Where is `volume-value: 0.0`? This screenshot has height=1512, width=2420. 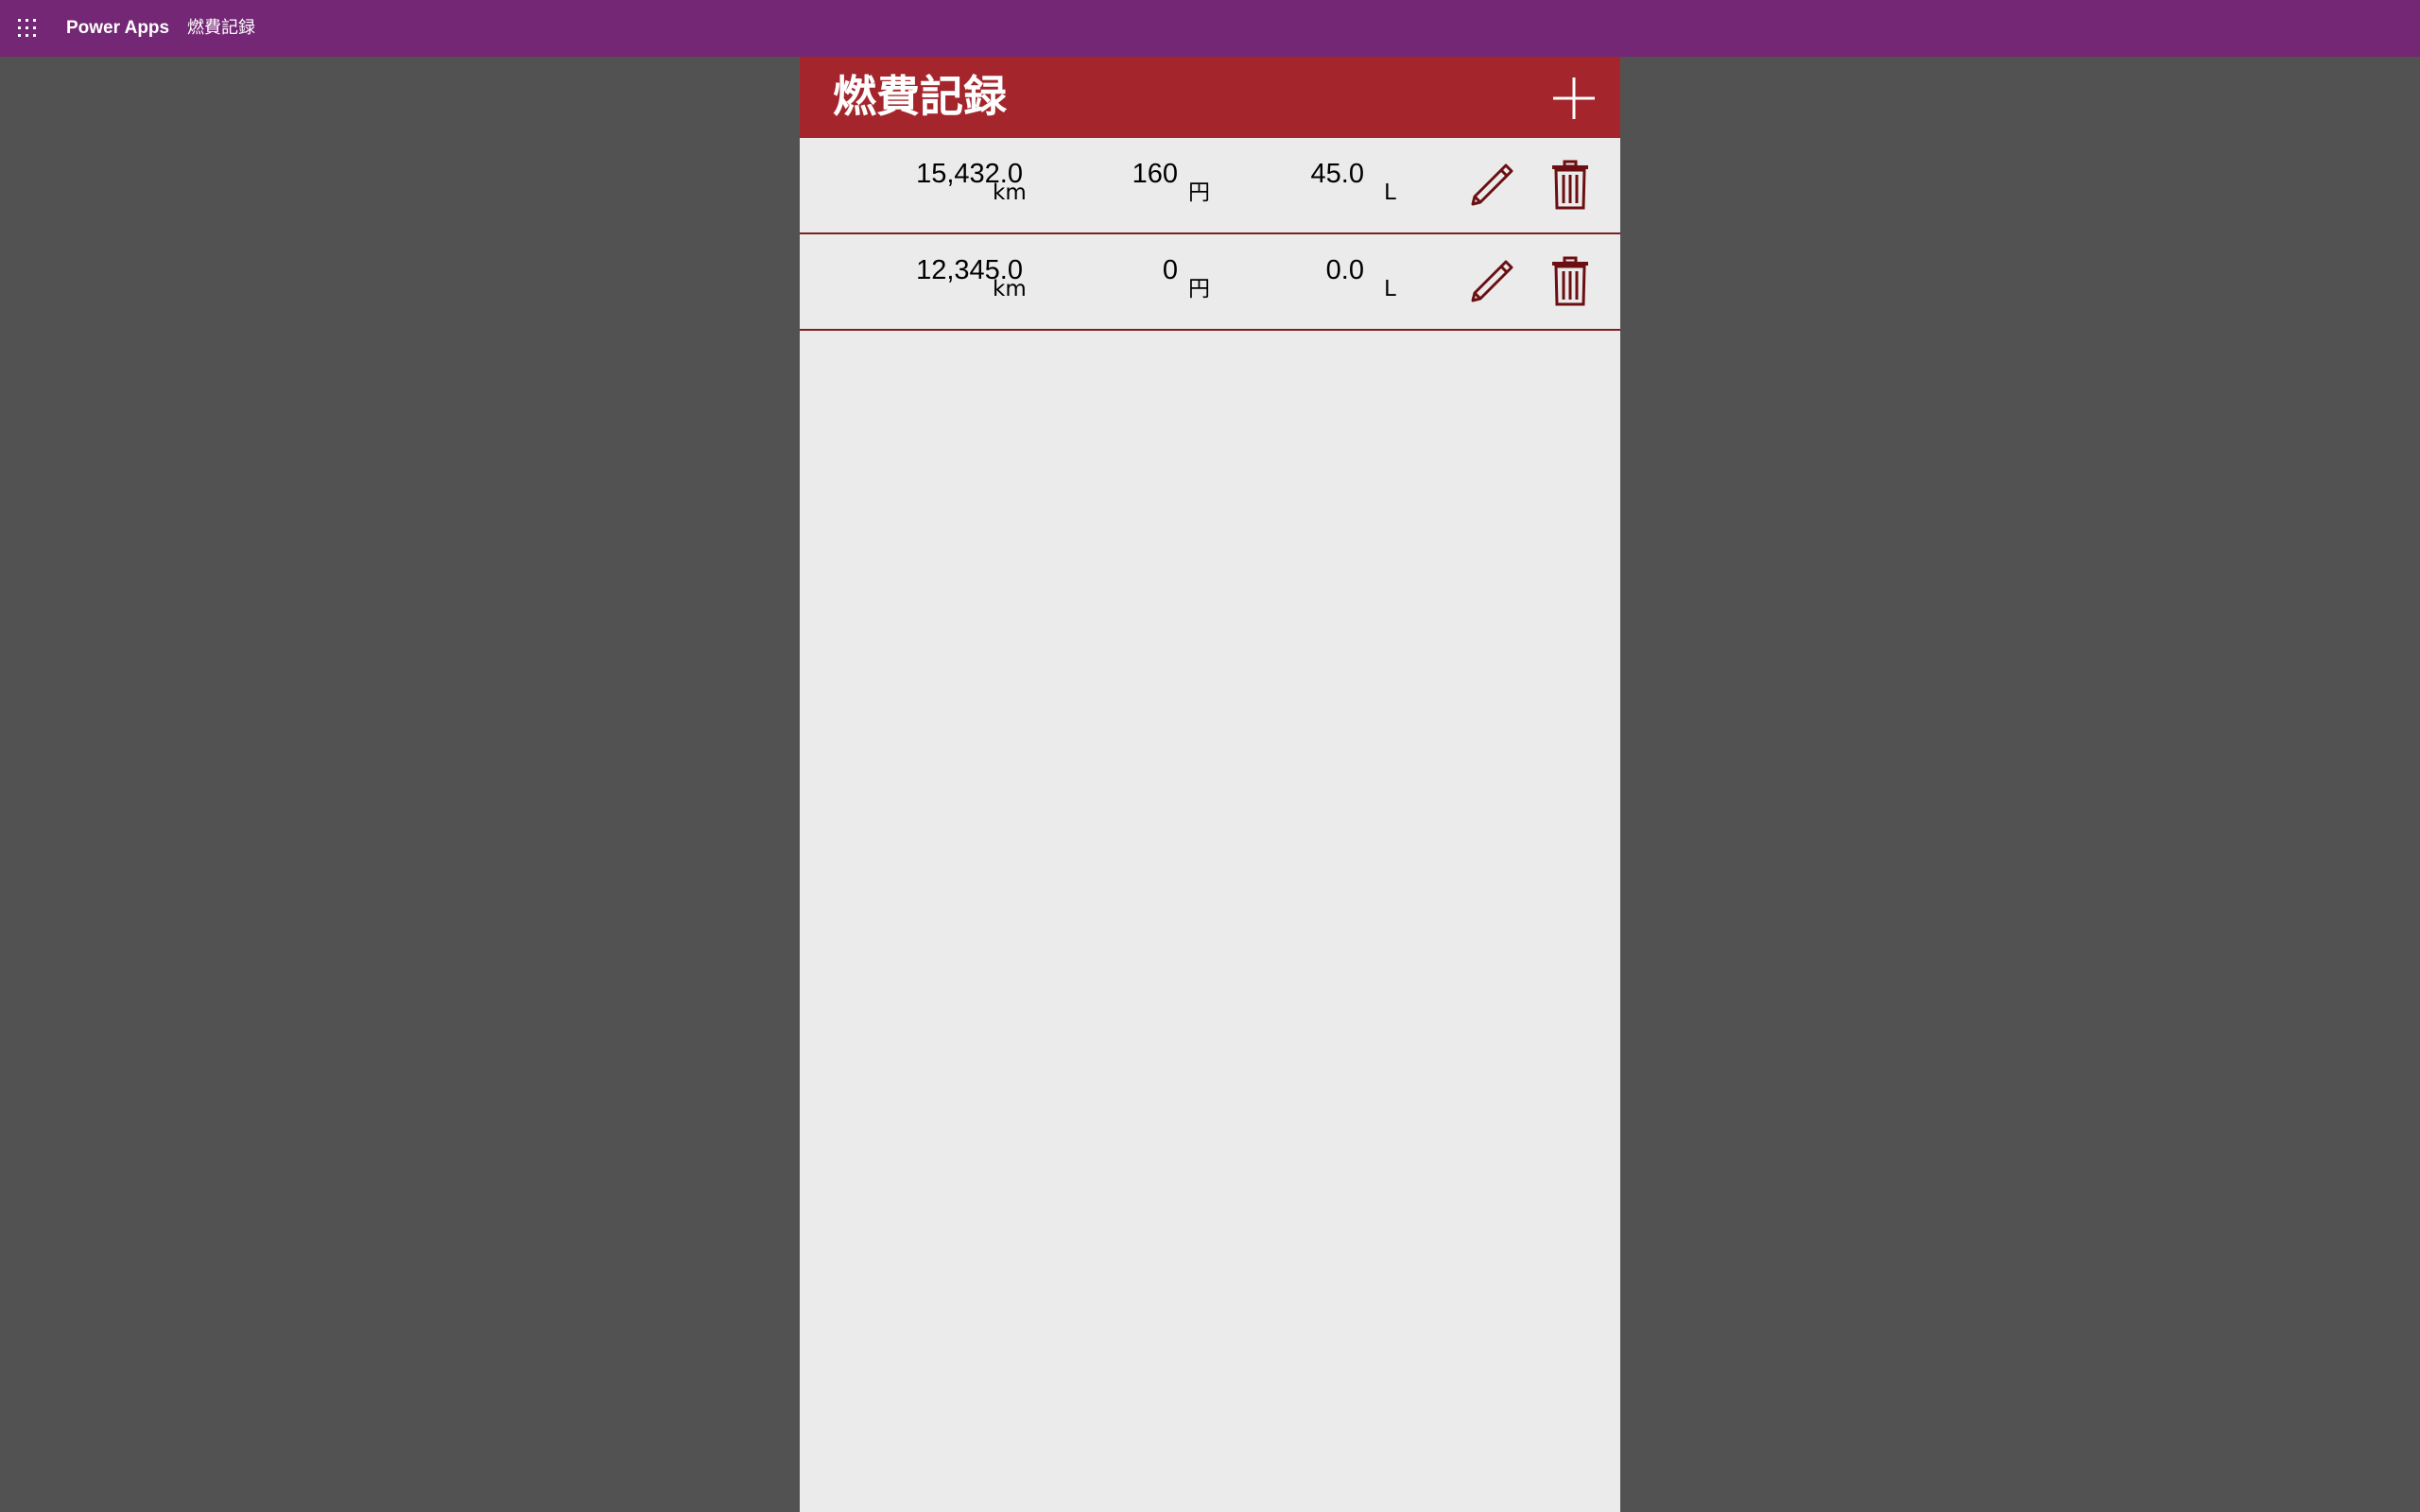 volume-value: 0.0 is located at coordinates (1345, 270).